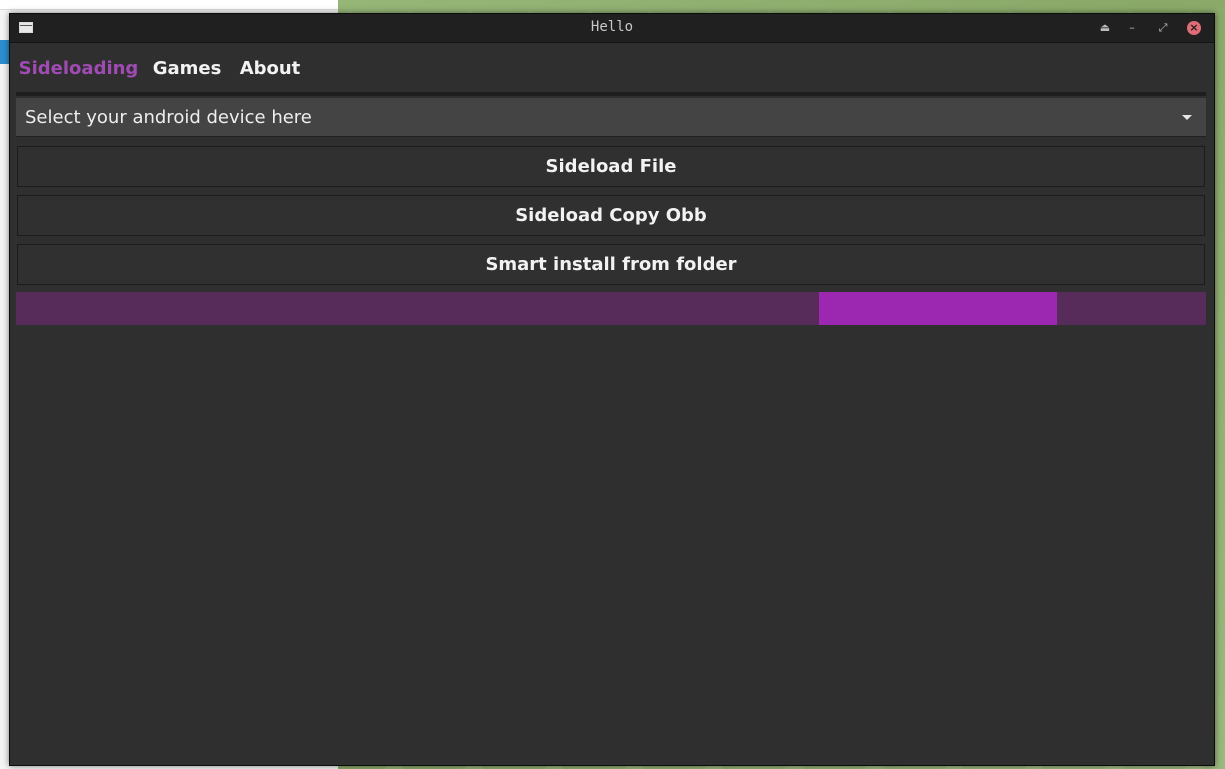  What do you see at coordinates (1187, 117) in the screenshot?
I see `chevron-down-icon` at bounding box center [1187, 117].